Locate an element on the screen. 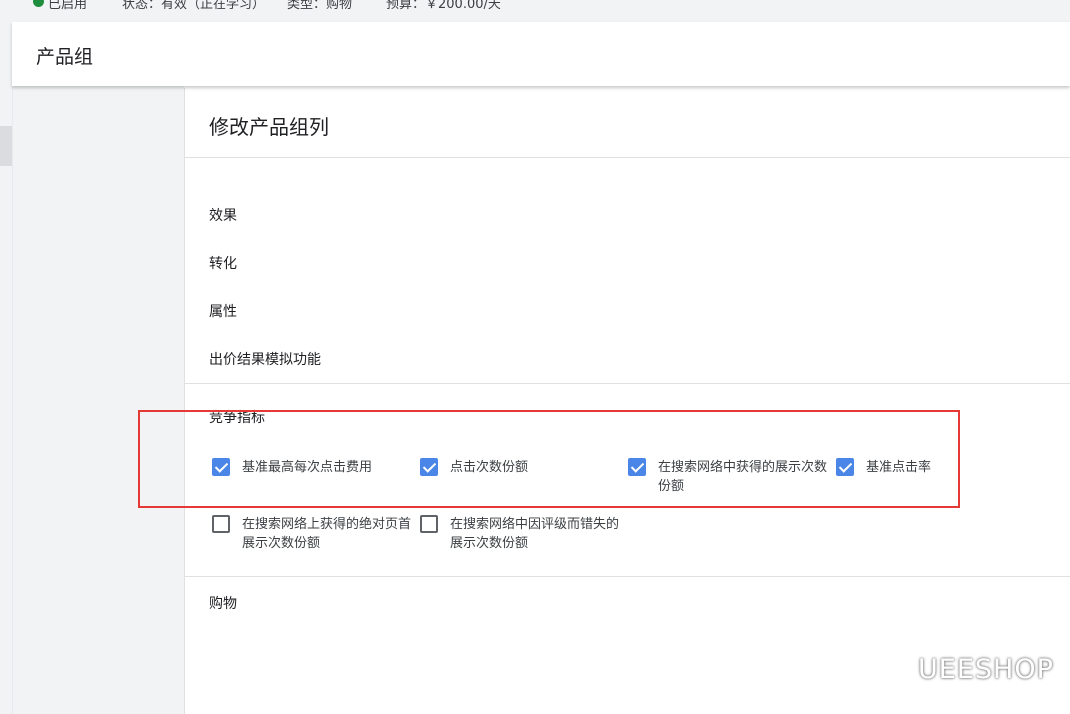 The image size is (1070, 714). section-title: 产品组 is located at coordinates (65, 57).